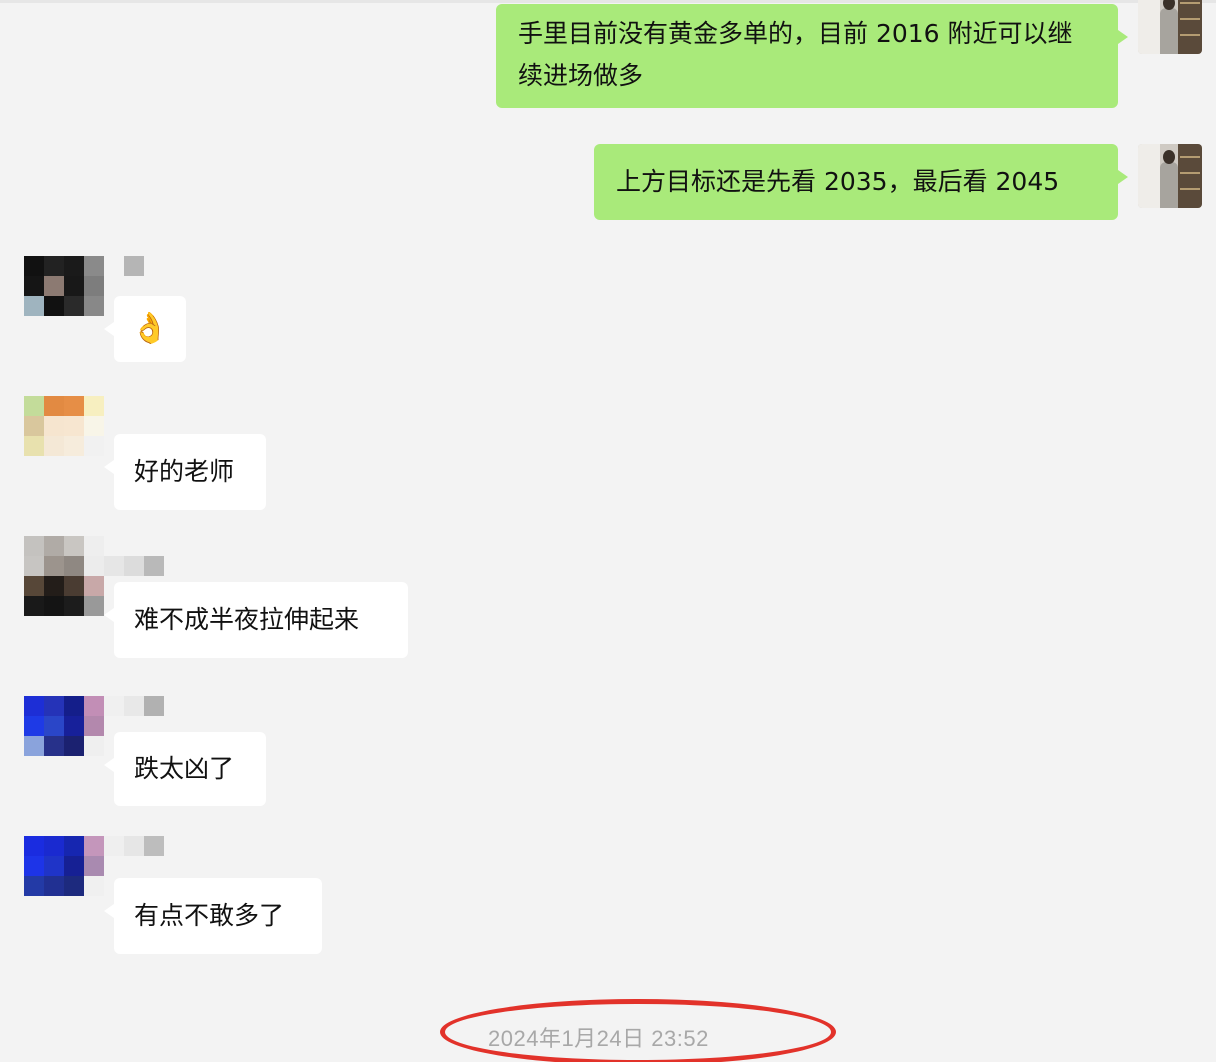 The image size is (1216, 1062). I want to click on received-message: 跌太凶了, so click(185, 769).